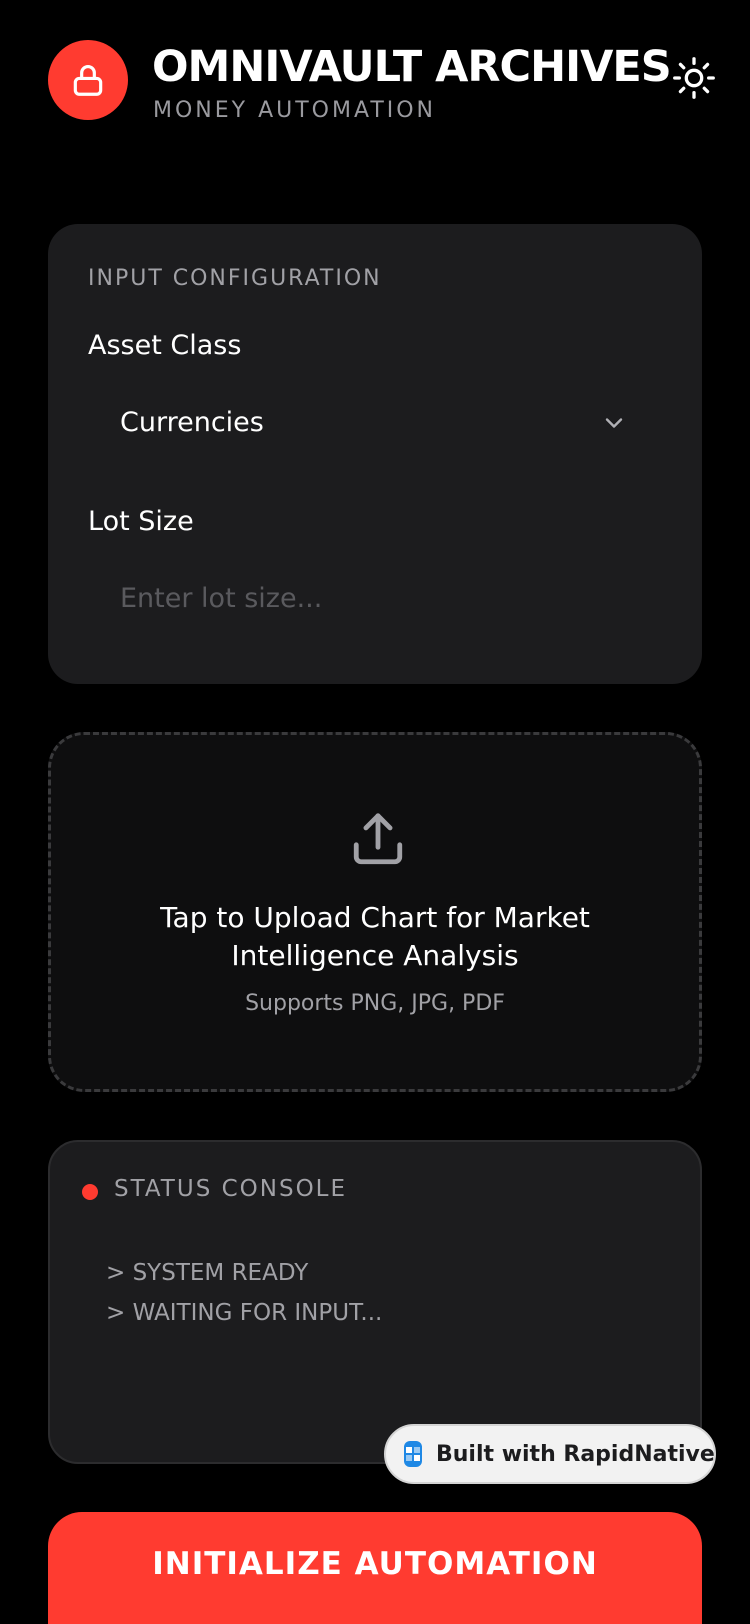  I want to click on theme-toggle-button, so click(694, 78).